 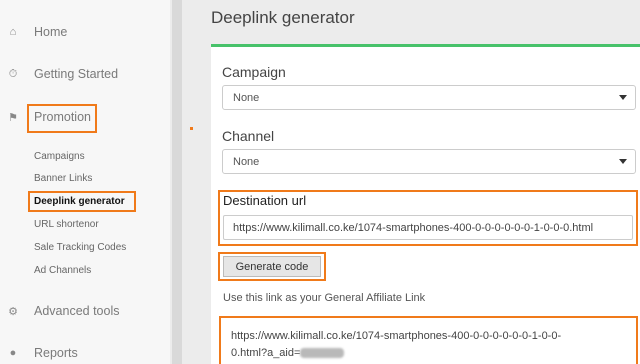 What do you see at coordinates (51, 32) in the screenshot?
I see `sidebar-item-label: Home` at bounding box center [51, 32].